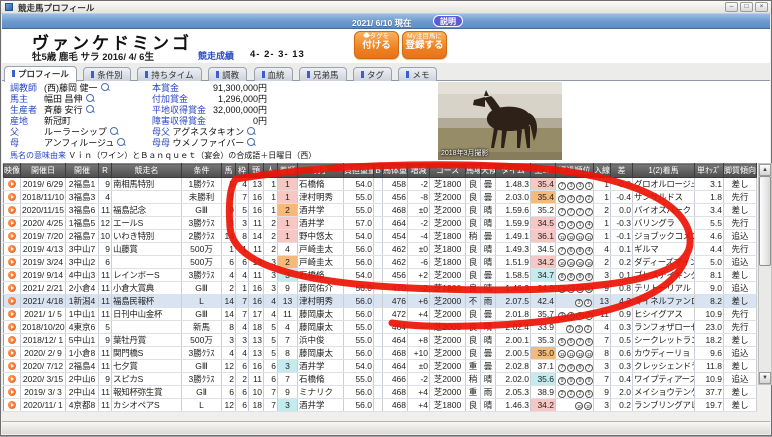  I want to click on cell-r: 4, so click(105, 197).